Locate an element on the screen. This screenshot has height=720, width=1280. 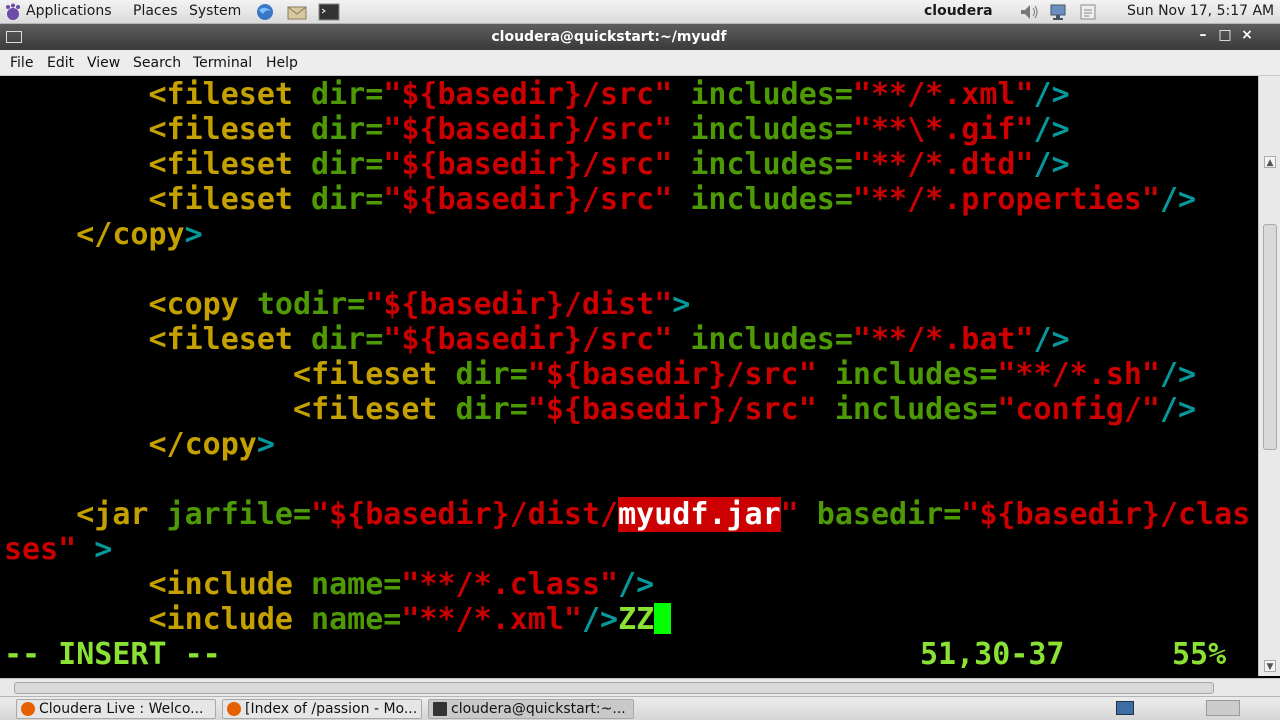
window-titlebar: cloudera@quickstart:~/myudf – □ × is located at coordinates (640, 37).